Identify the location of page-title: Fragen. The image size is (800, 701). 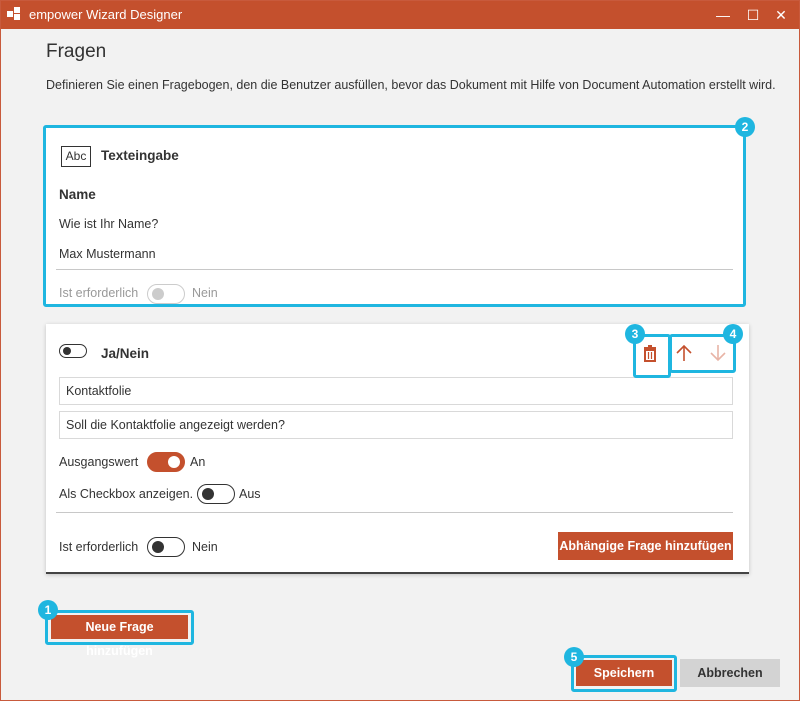
(76, 51).